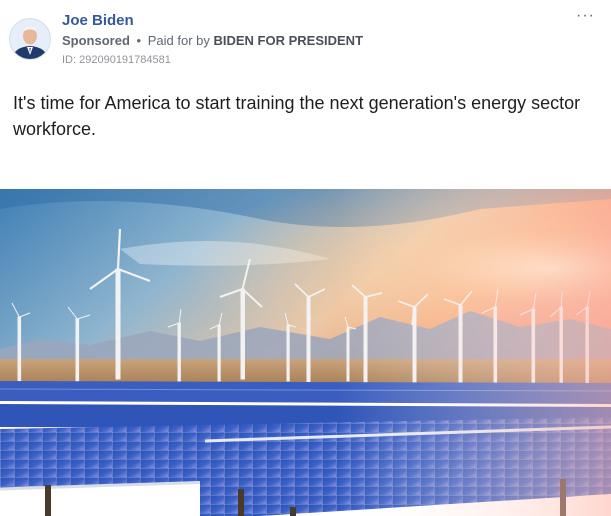 The width and height of the screenshot is (611, 516). Describe the element at coordinates (98, 20) in the screenshot. I see `author-name: Joe Biden` at that location.